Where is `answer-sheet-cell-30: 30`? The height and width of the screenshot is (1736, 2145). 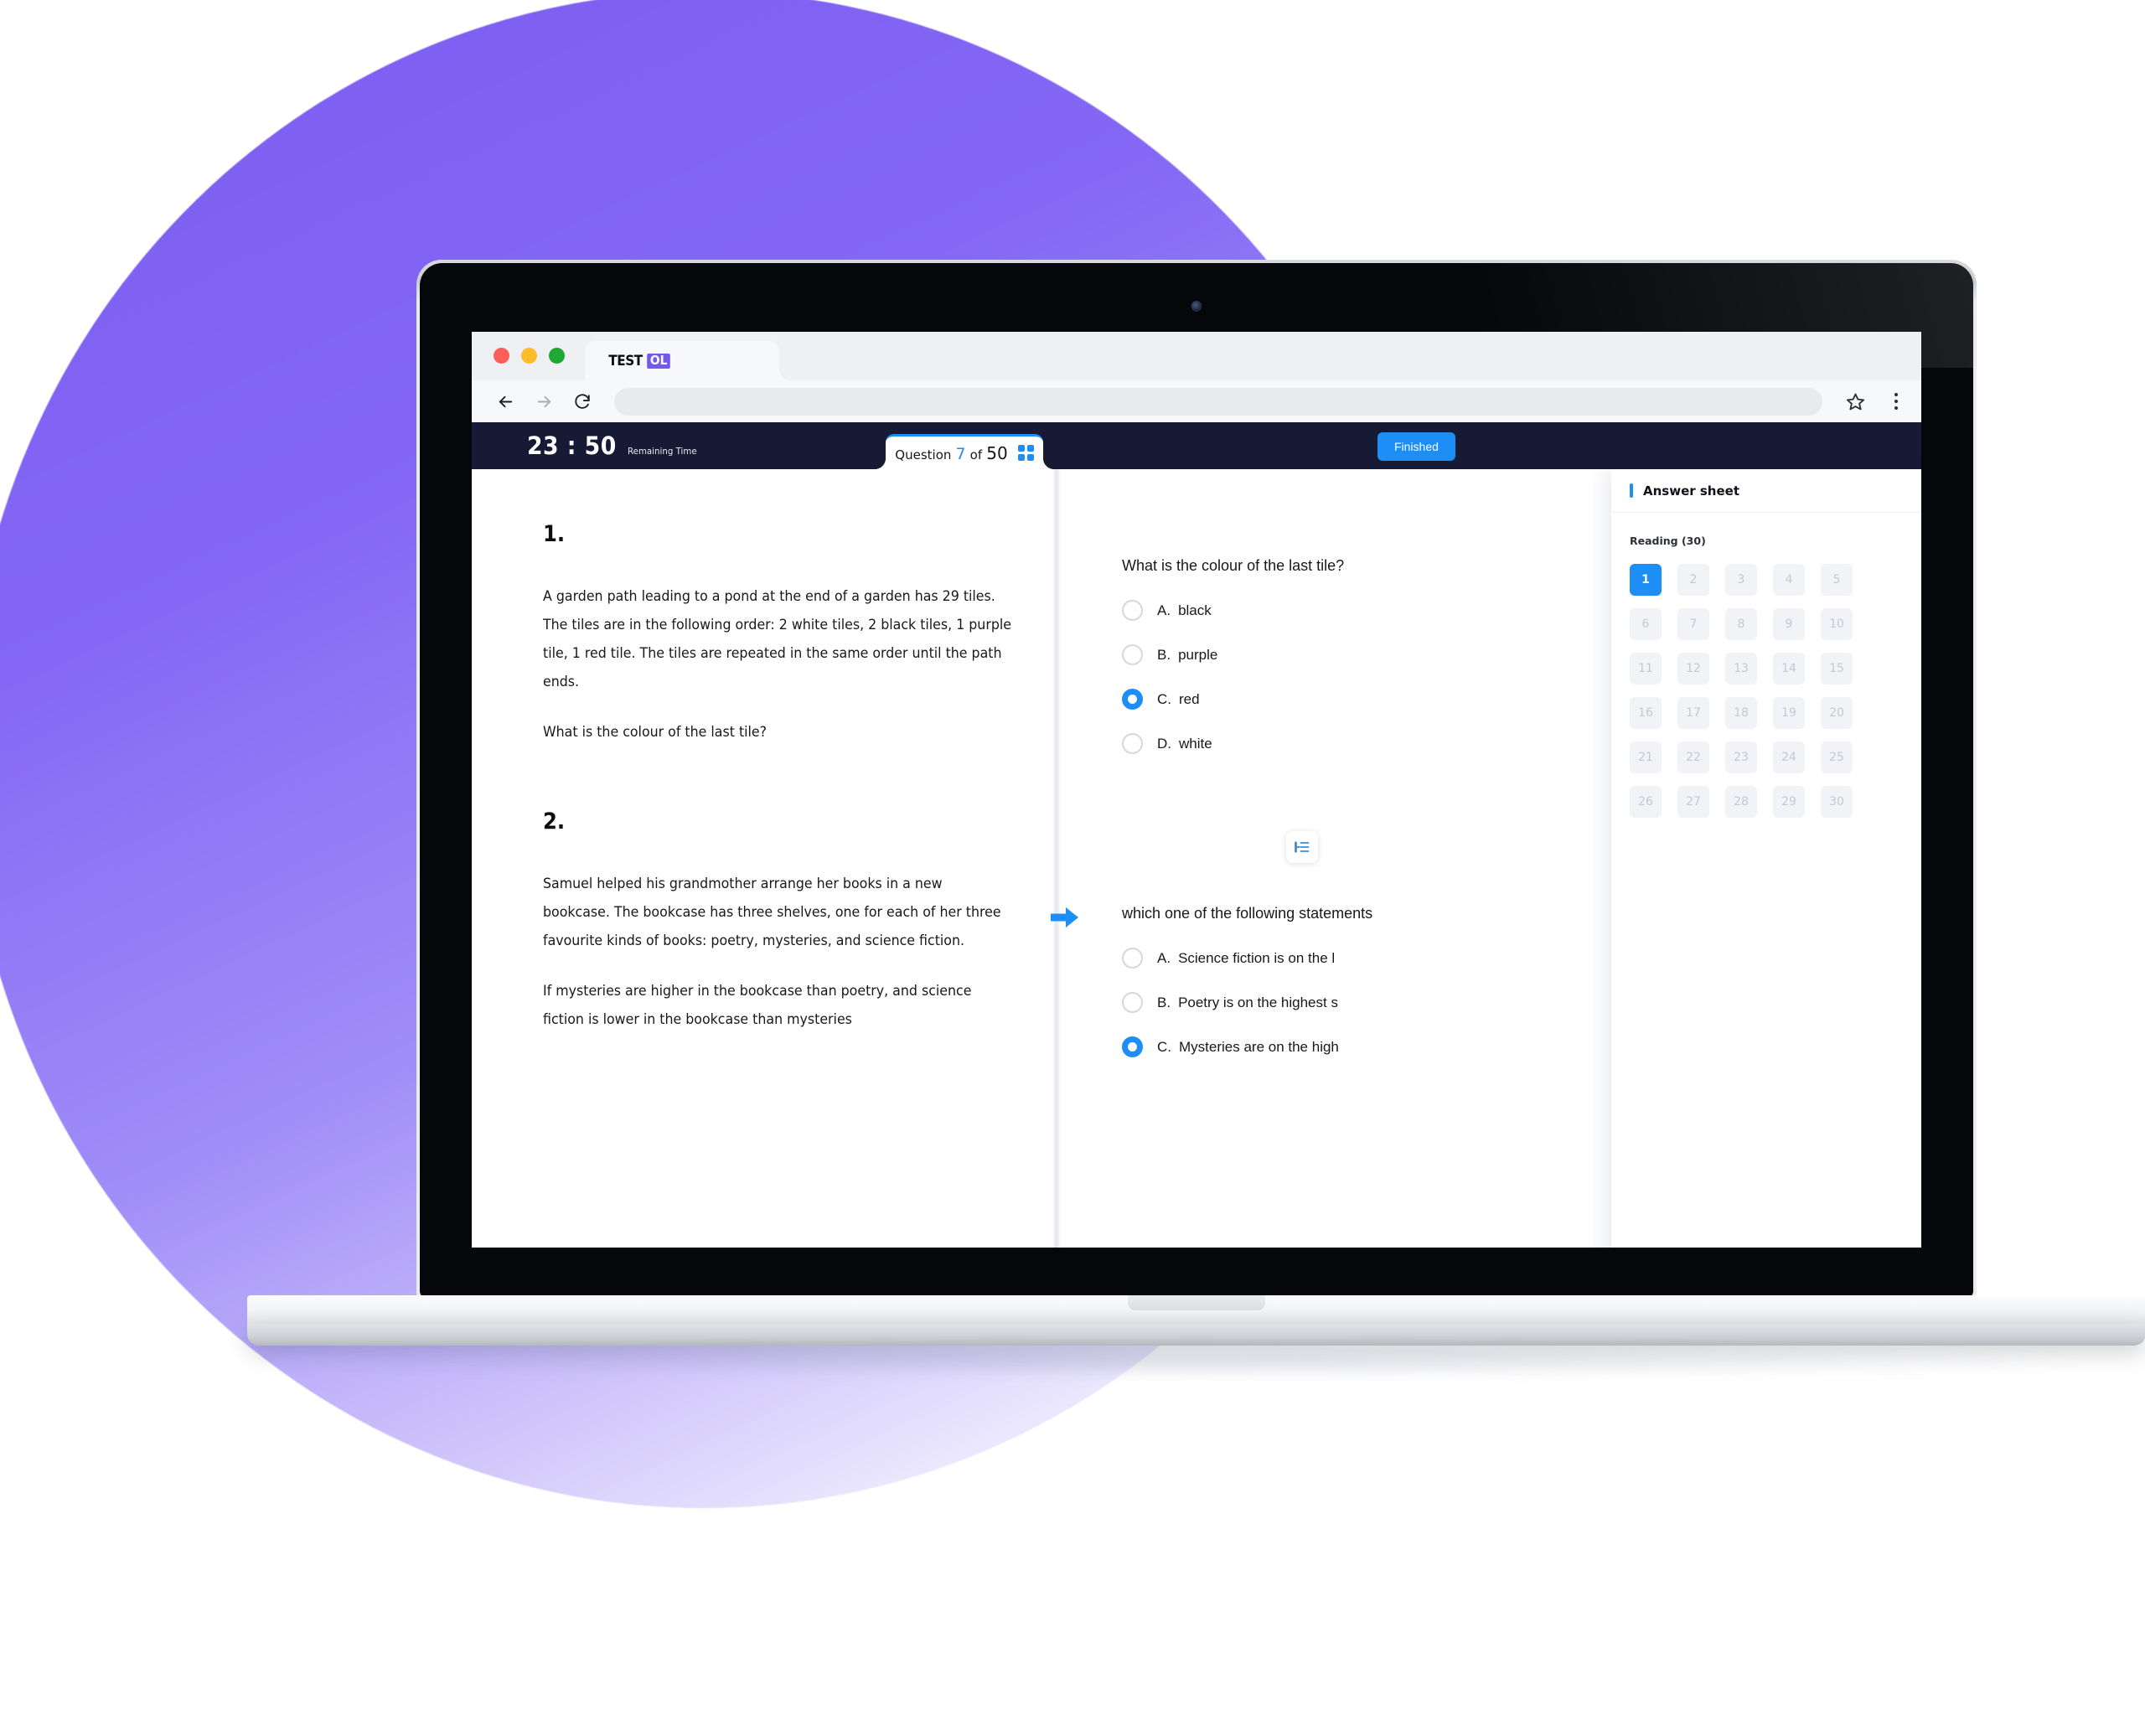 answer-sheet-cell-30: 30 is located at coordinates (1837, 802).